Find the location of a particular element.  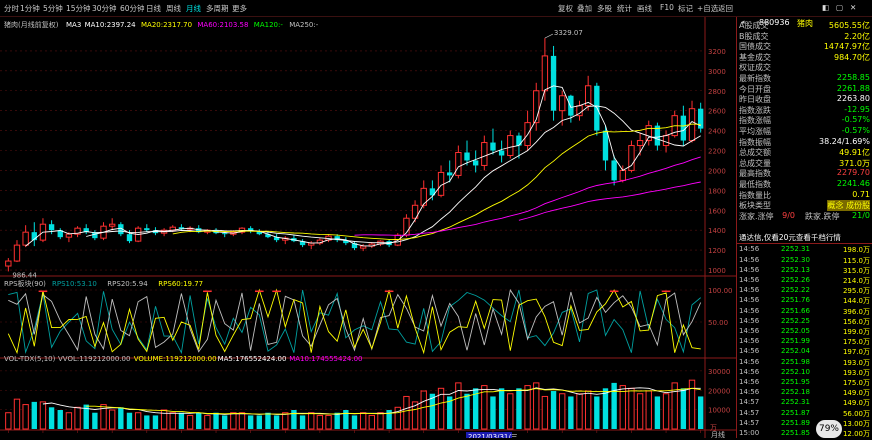

stat-value: 49.91亿 is located at coordinates (854, 153).